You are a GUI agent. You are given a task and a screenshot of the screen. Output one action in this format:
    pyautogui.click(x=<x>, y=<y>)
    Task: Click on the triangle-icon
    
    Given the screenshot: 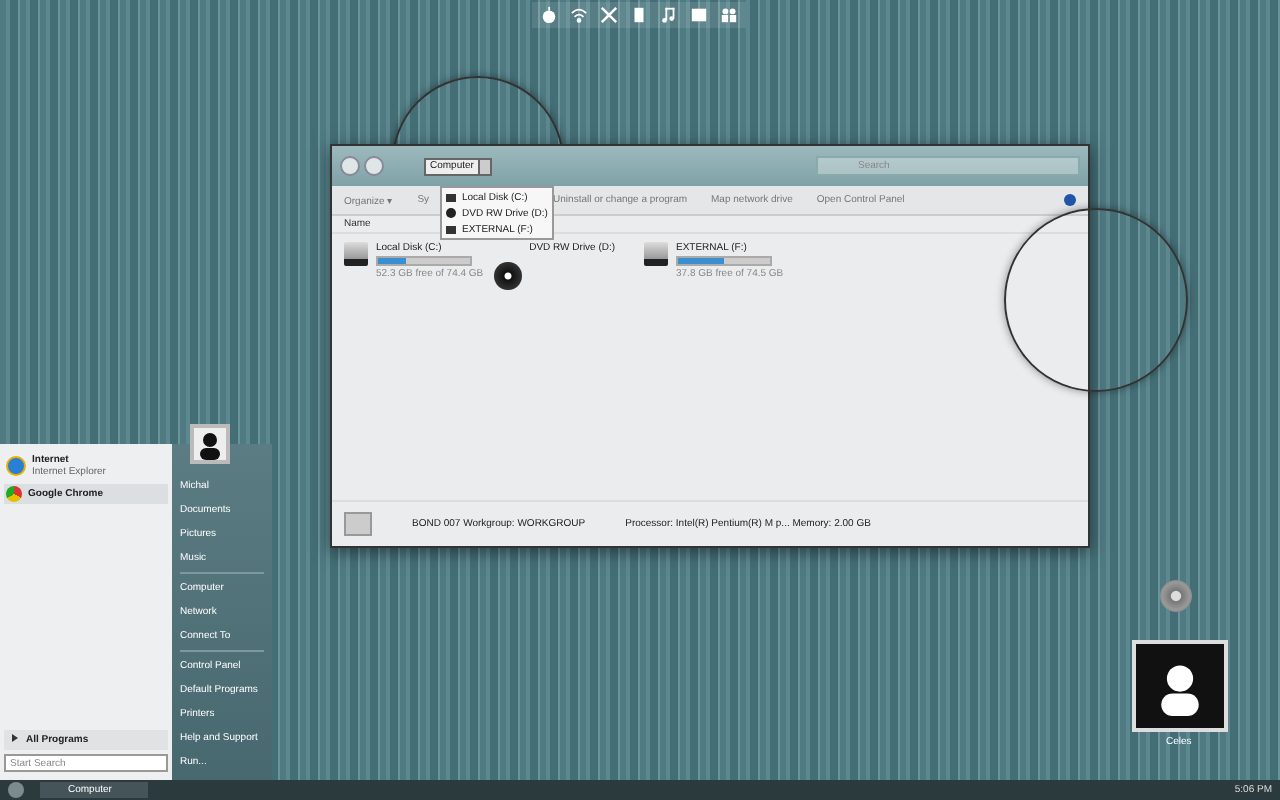 What is the action you would take?
    pyautogui.click(x=15, y=738)
    